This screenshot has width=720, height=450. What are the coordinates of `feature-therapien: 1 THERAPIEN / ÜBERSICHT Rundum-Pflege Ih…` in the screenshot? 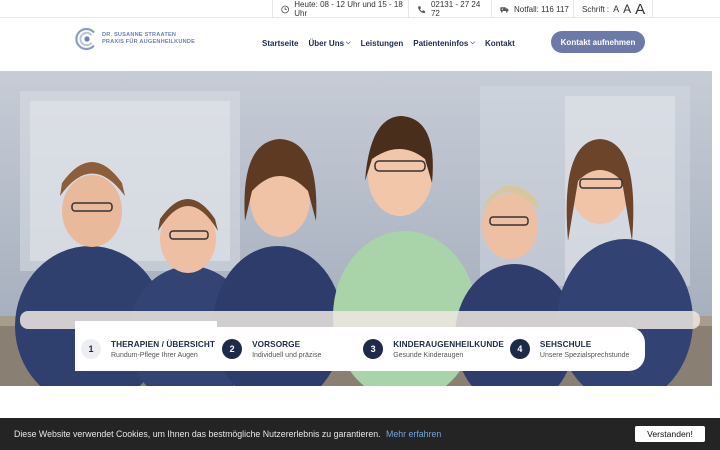 It's located at (146, 346).